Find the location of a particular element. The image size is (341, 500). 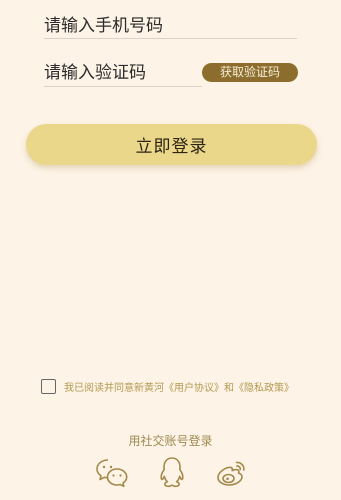

verification-code-input is located at coordinates (123, 73).